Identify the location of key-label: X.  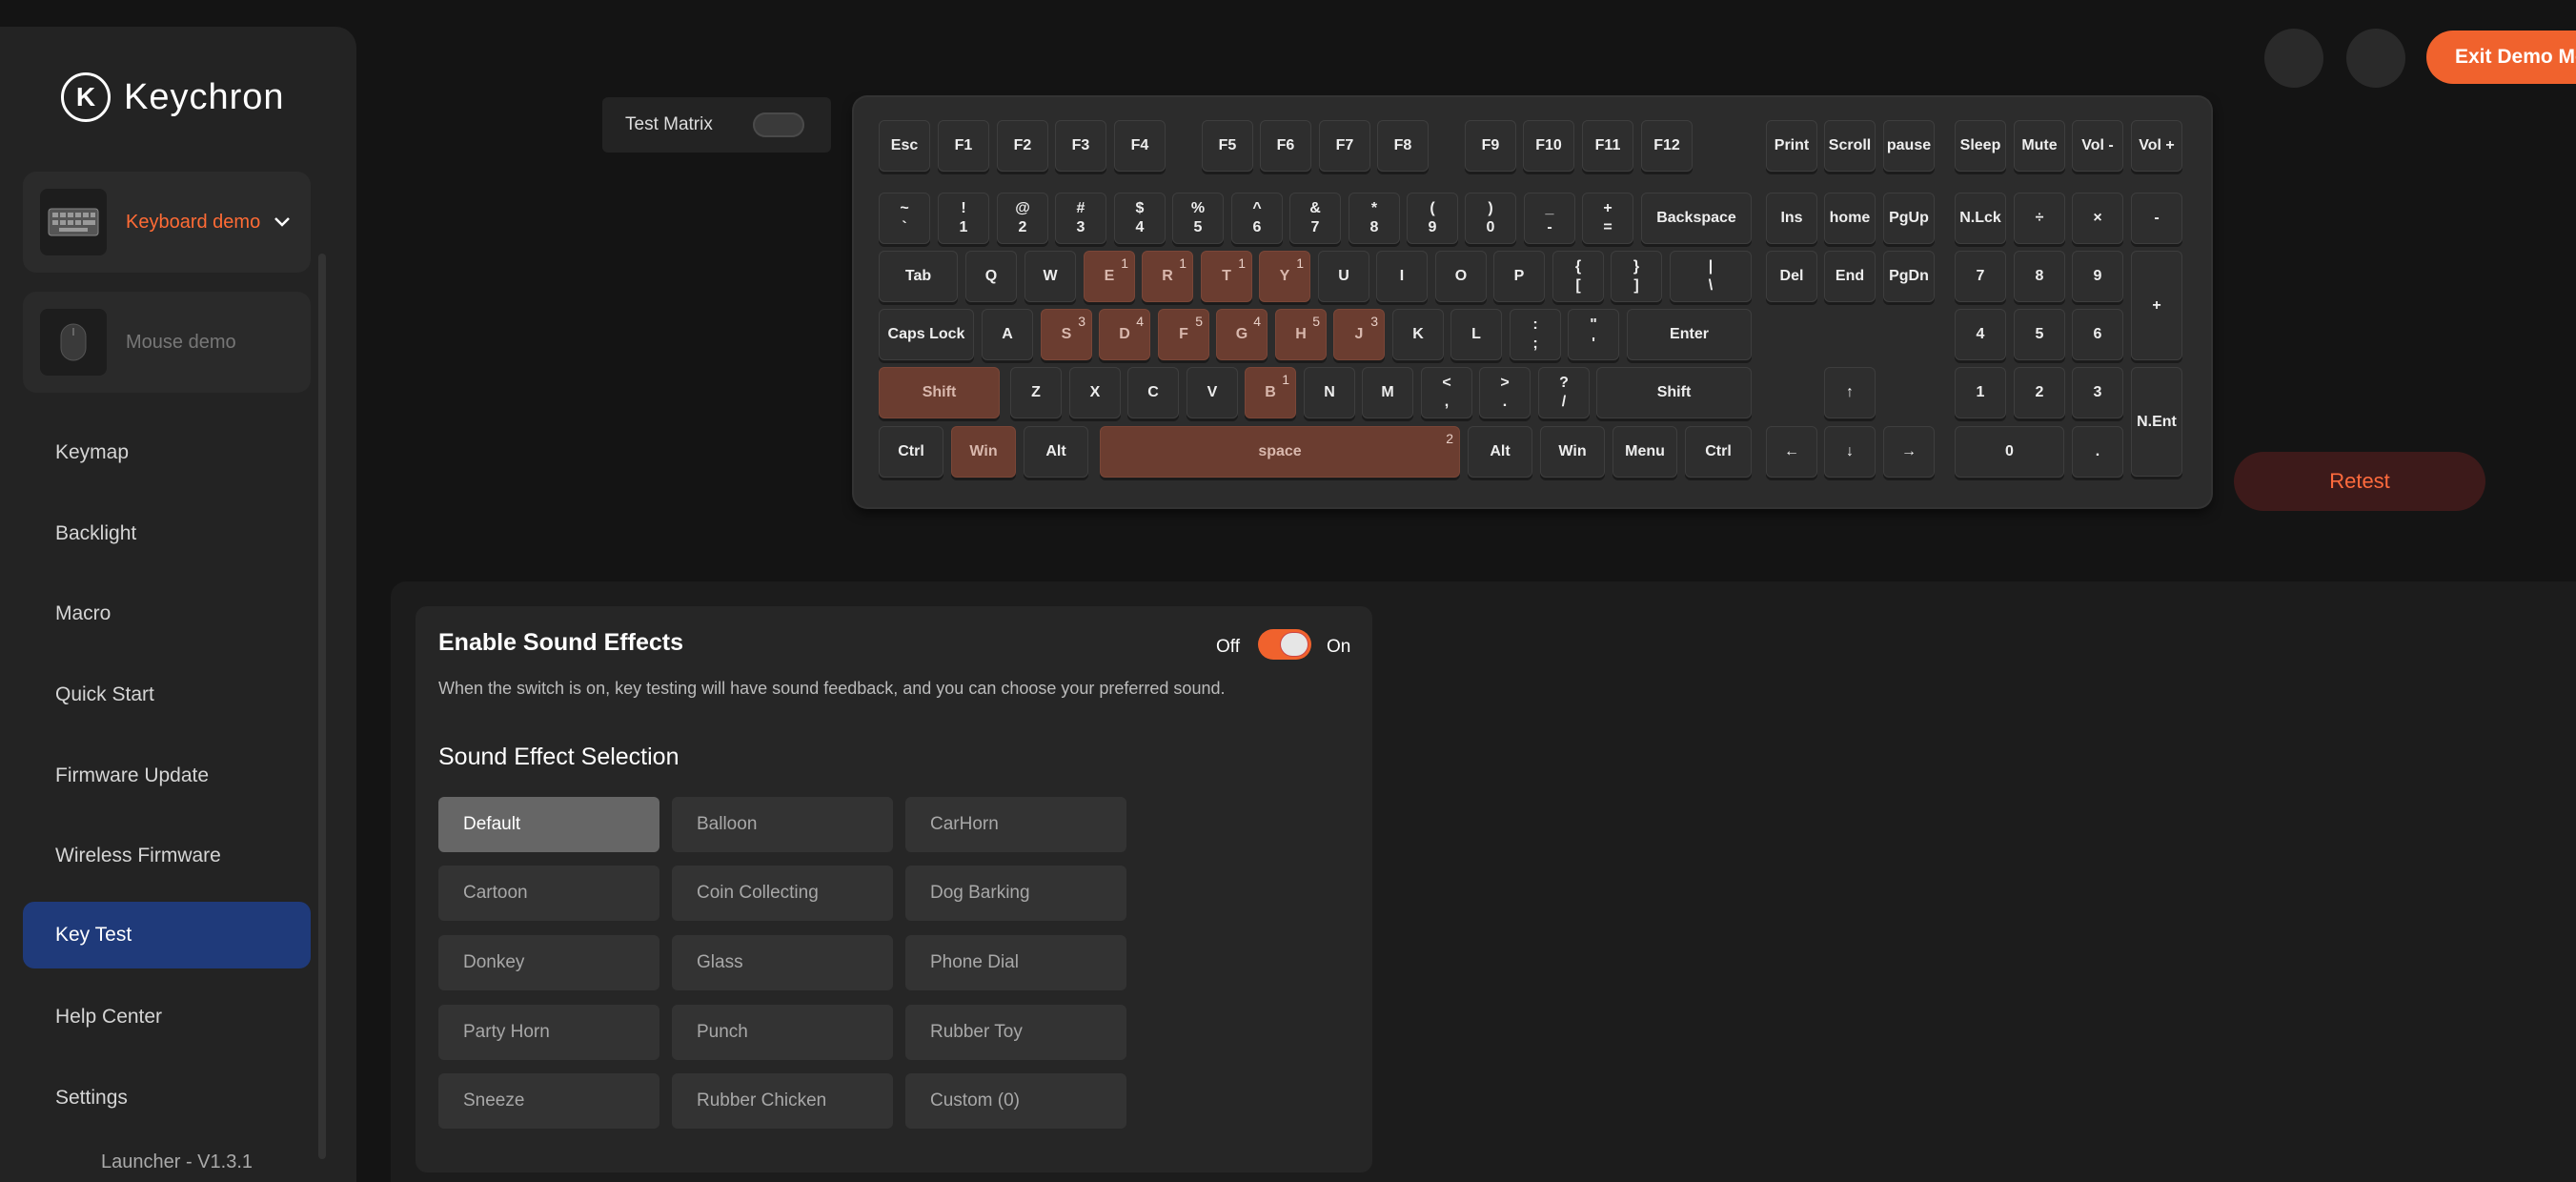
(1095, 392).